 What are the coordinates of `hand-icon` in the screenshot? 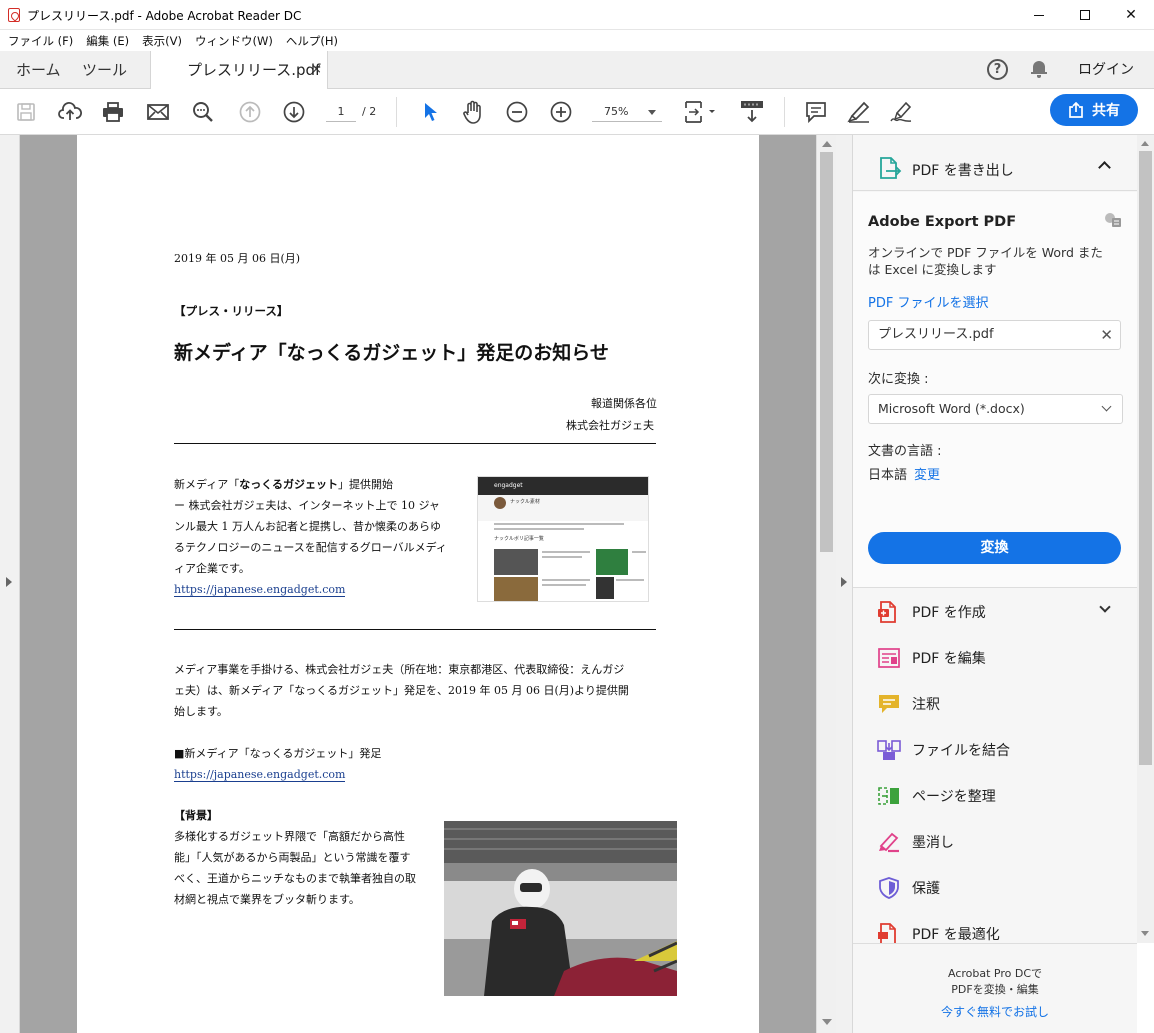 It's located at (473, 112).